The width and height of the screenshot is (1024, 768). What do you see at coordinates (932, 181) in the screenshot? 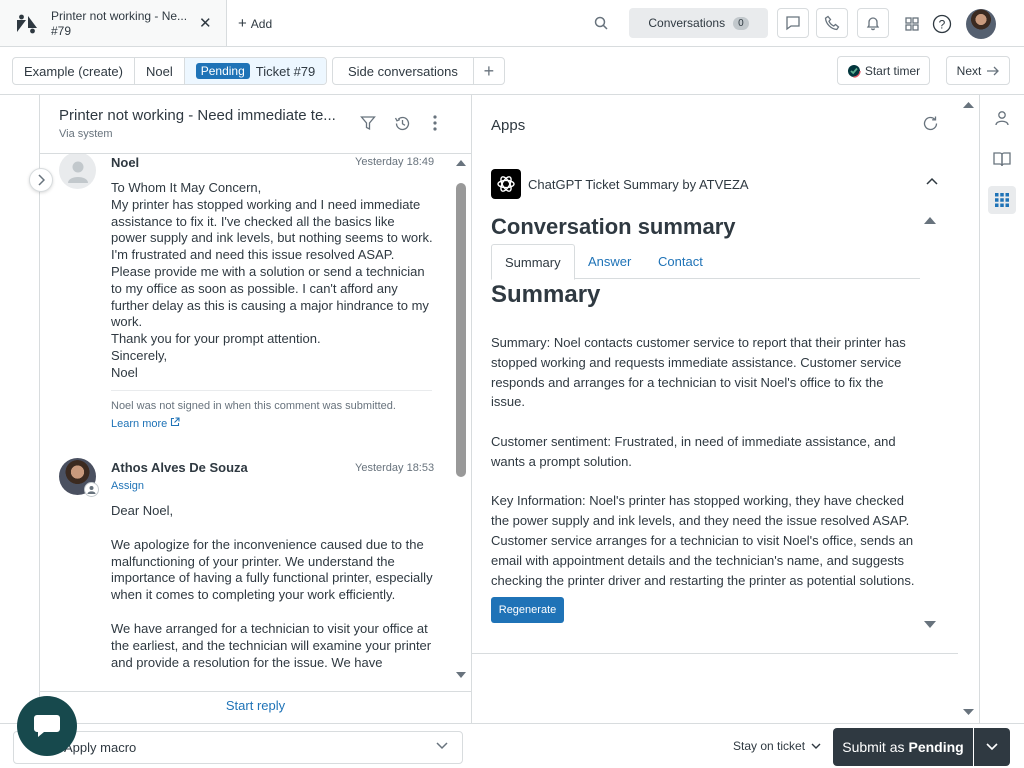
I see `chevron-up-icon` at bounding box center [932, 181].